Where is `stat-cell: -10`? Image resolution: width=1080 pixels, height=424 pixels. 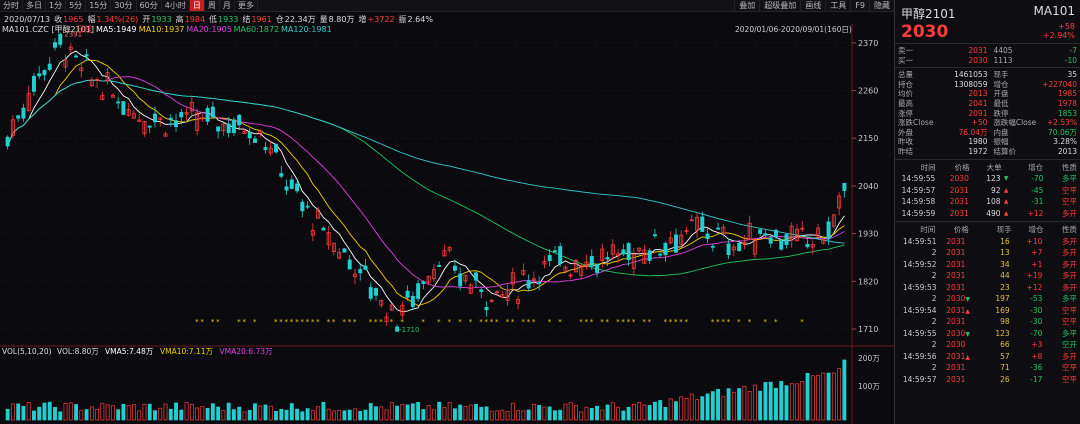 stat-cell: -10 is located at coordinates (1070, 60).